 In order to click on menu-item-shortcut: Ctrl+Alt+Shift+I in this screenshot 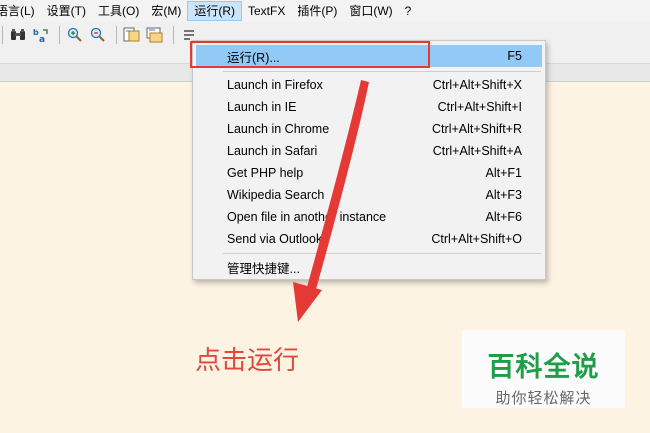, I will do `click(479, 107)`.